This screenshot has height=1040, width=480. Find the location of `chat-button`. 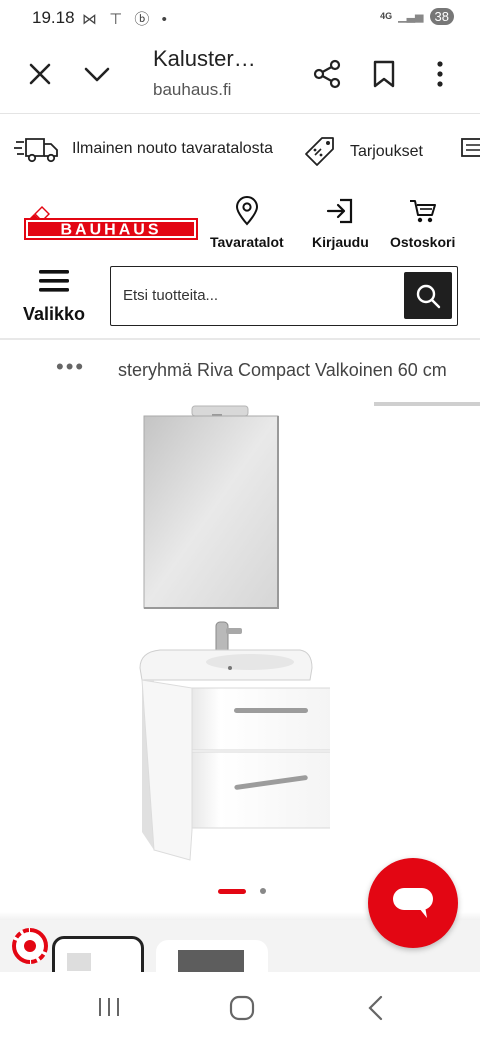

chat-button is located at coordinates (413, 903).